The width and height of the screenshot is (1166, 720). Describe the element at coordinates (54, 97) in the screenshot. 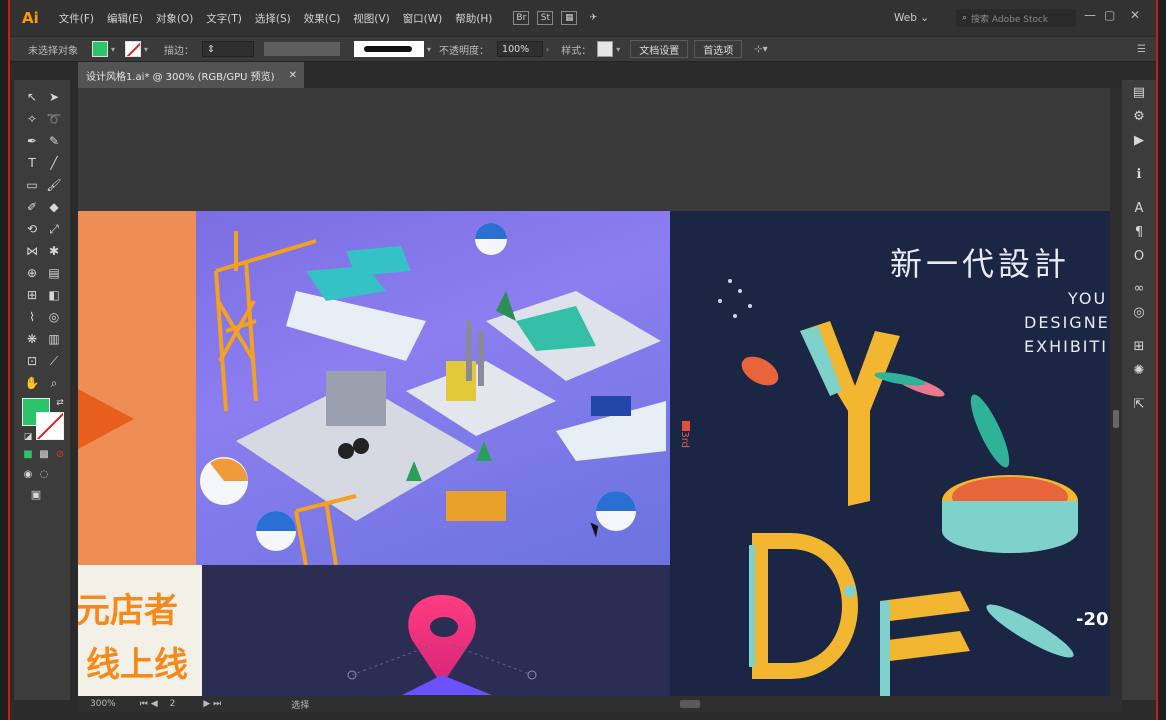

I see `direct-selection-tool-icon: ➤` at that location.